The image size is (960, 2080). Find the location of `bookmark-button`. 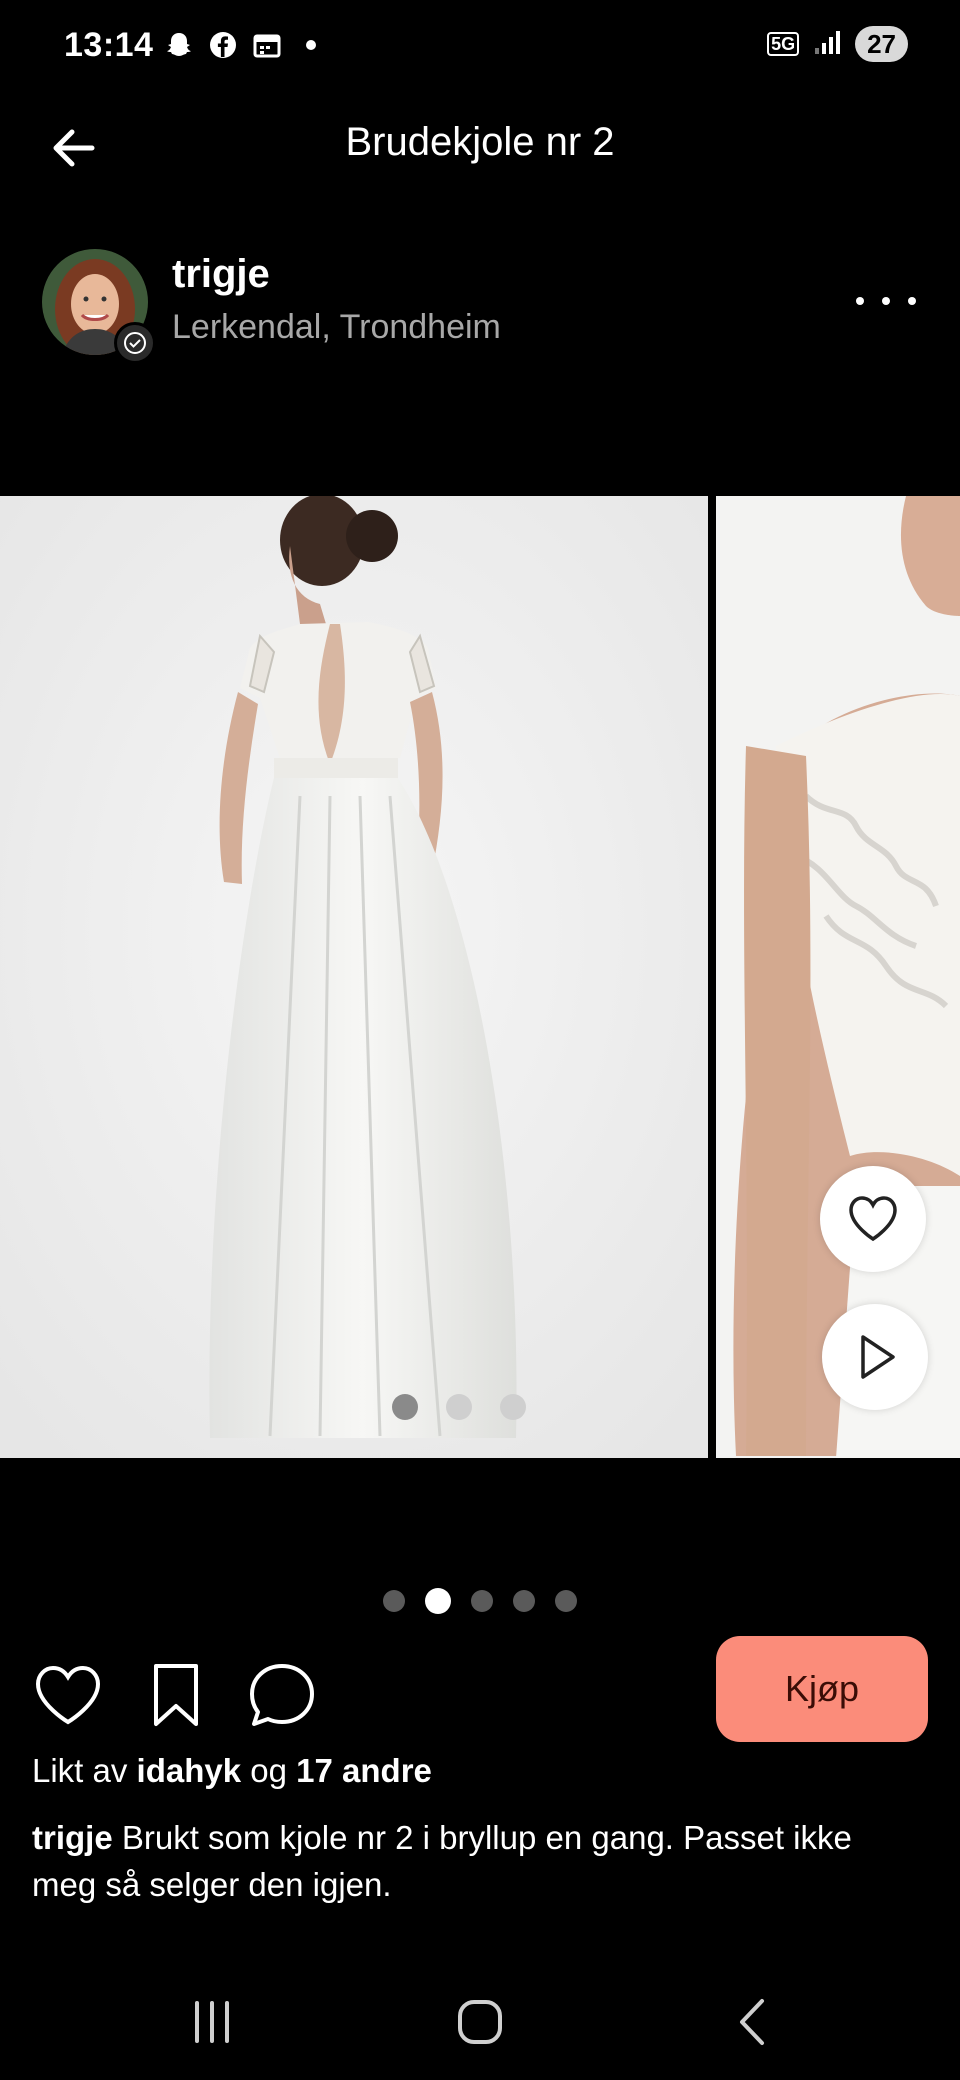

bookmark-button is located at coordinates (176, 1696).